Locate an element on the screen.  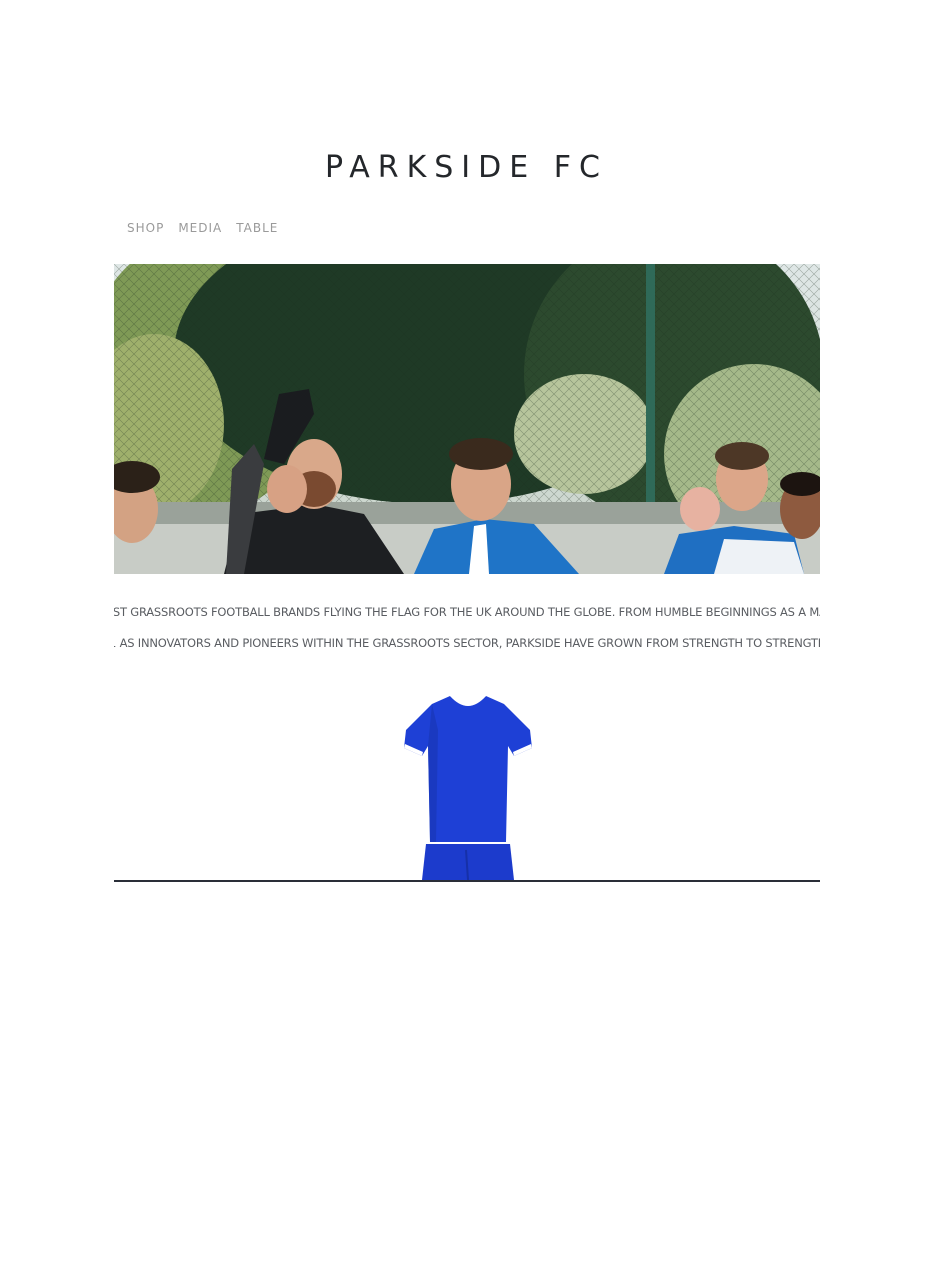
nav-item-media: MEDIA is located at coordinates (200, 228).